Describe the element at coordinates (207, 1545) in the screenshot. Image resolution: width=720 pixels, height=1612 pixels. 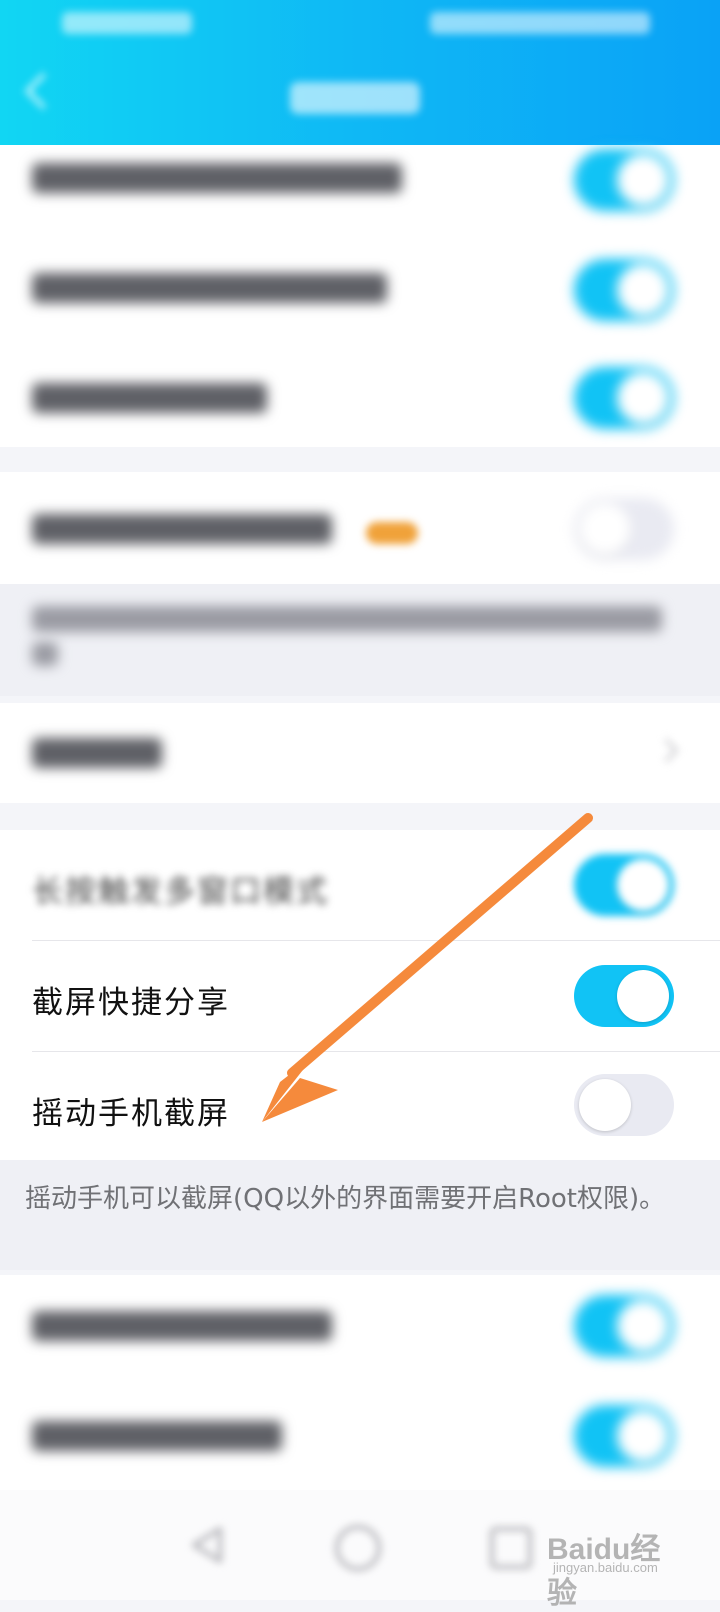
I see `nav-back-icon` at that location.